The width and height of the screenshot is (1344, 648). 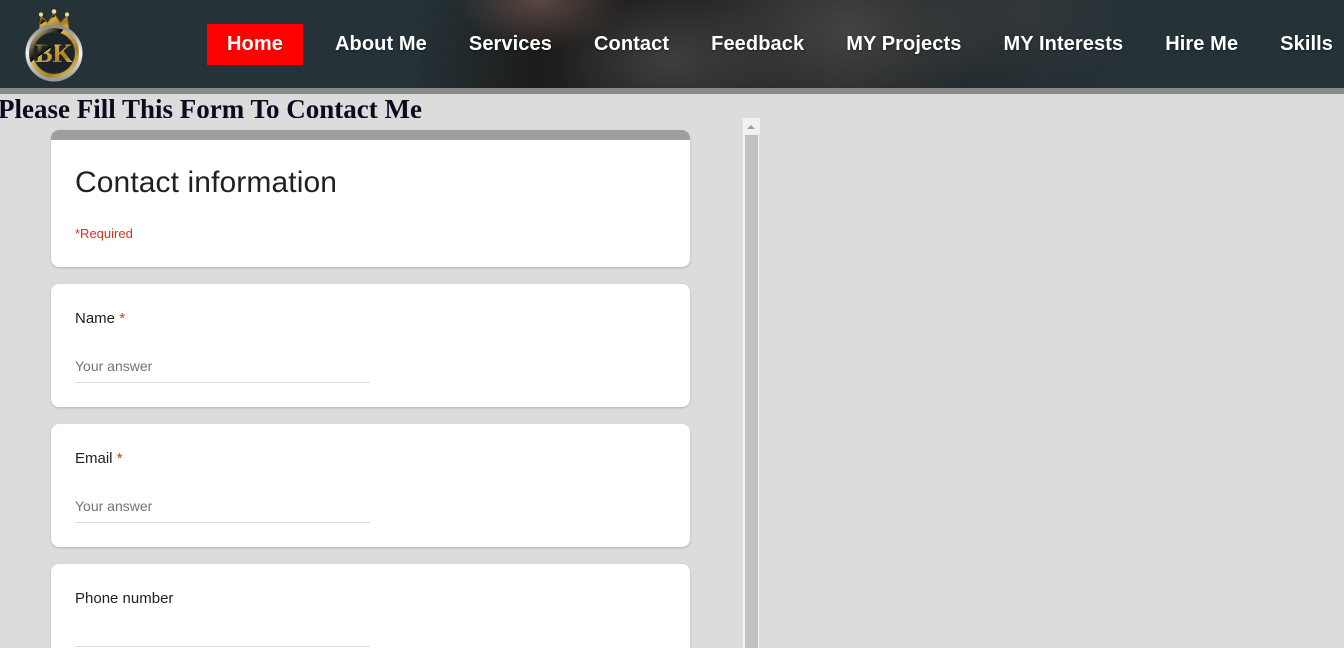 I want to click on question-label-text: Name, so click(x=95, y=318).